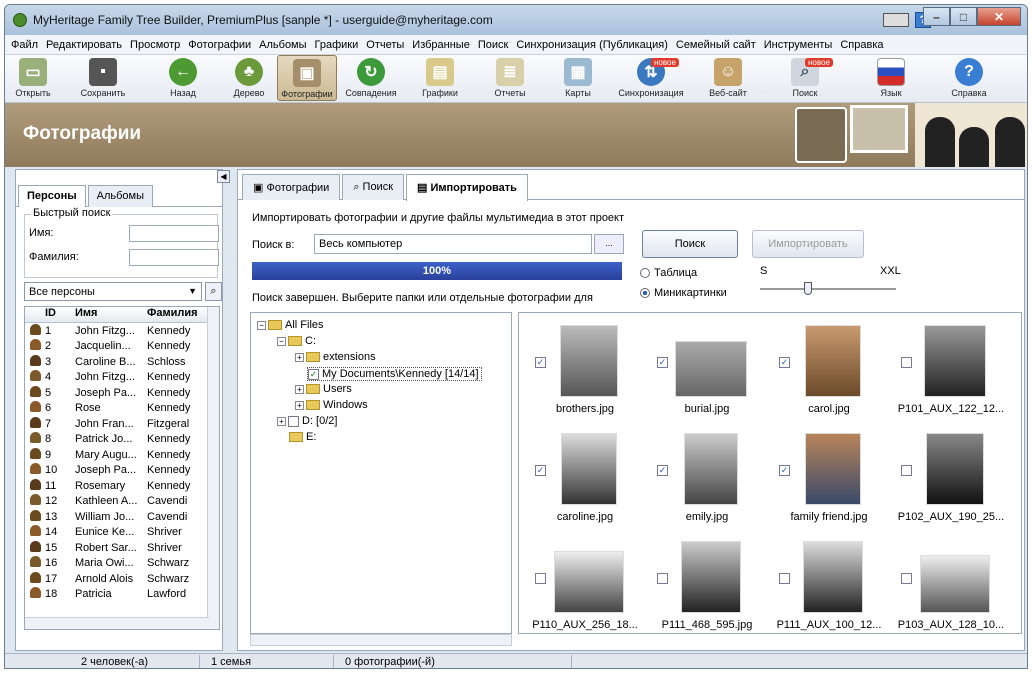 The width and height of the screenshot is (1032, 673). What do you see at coordinates (381, 640) in the screenshot?
I see `tree-hscrollbar` at bounding box center [381, 640].